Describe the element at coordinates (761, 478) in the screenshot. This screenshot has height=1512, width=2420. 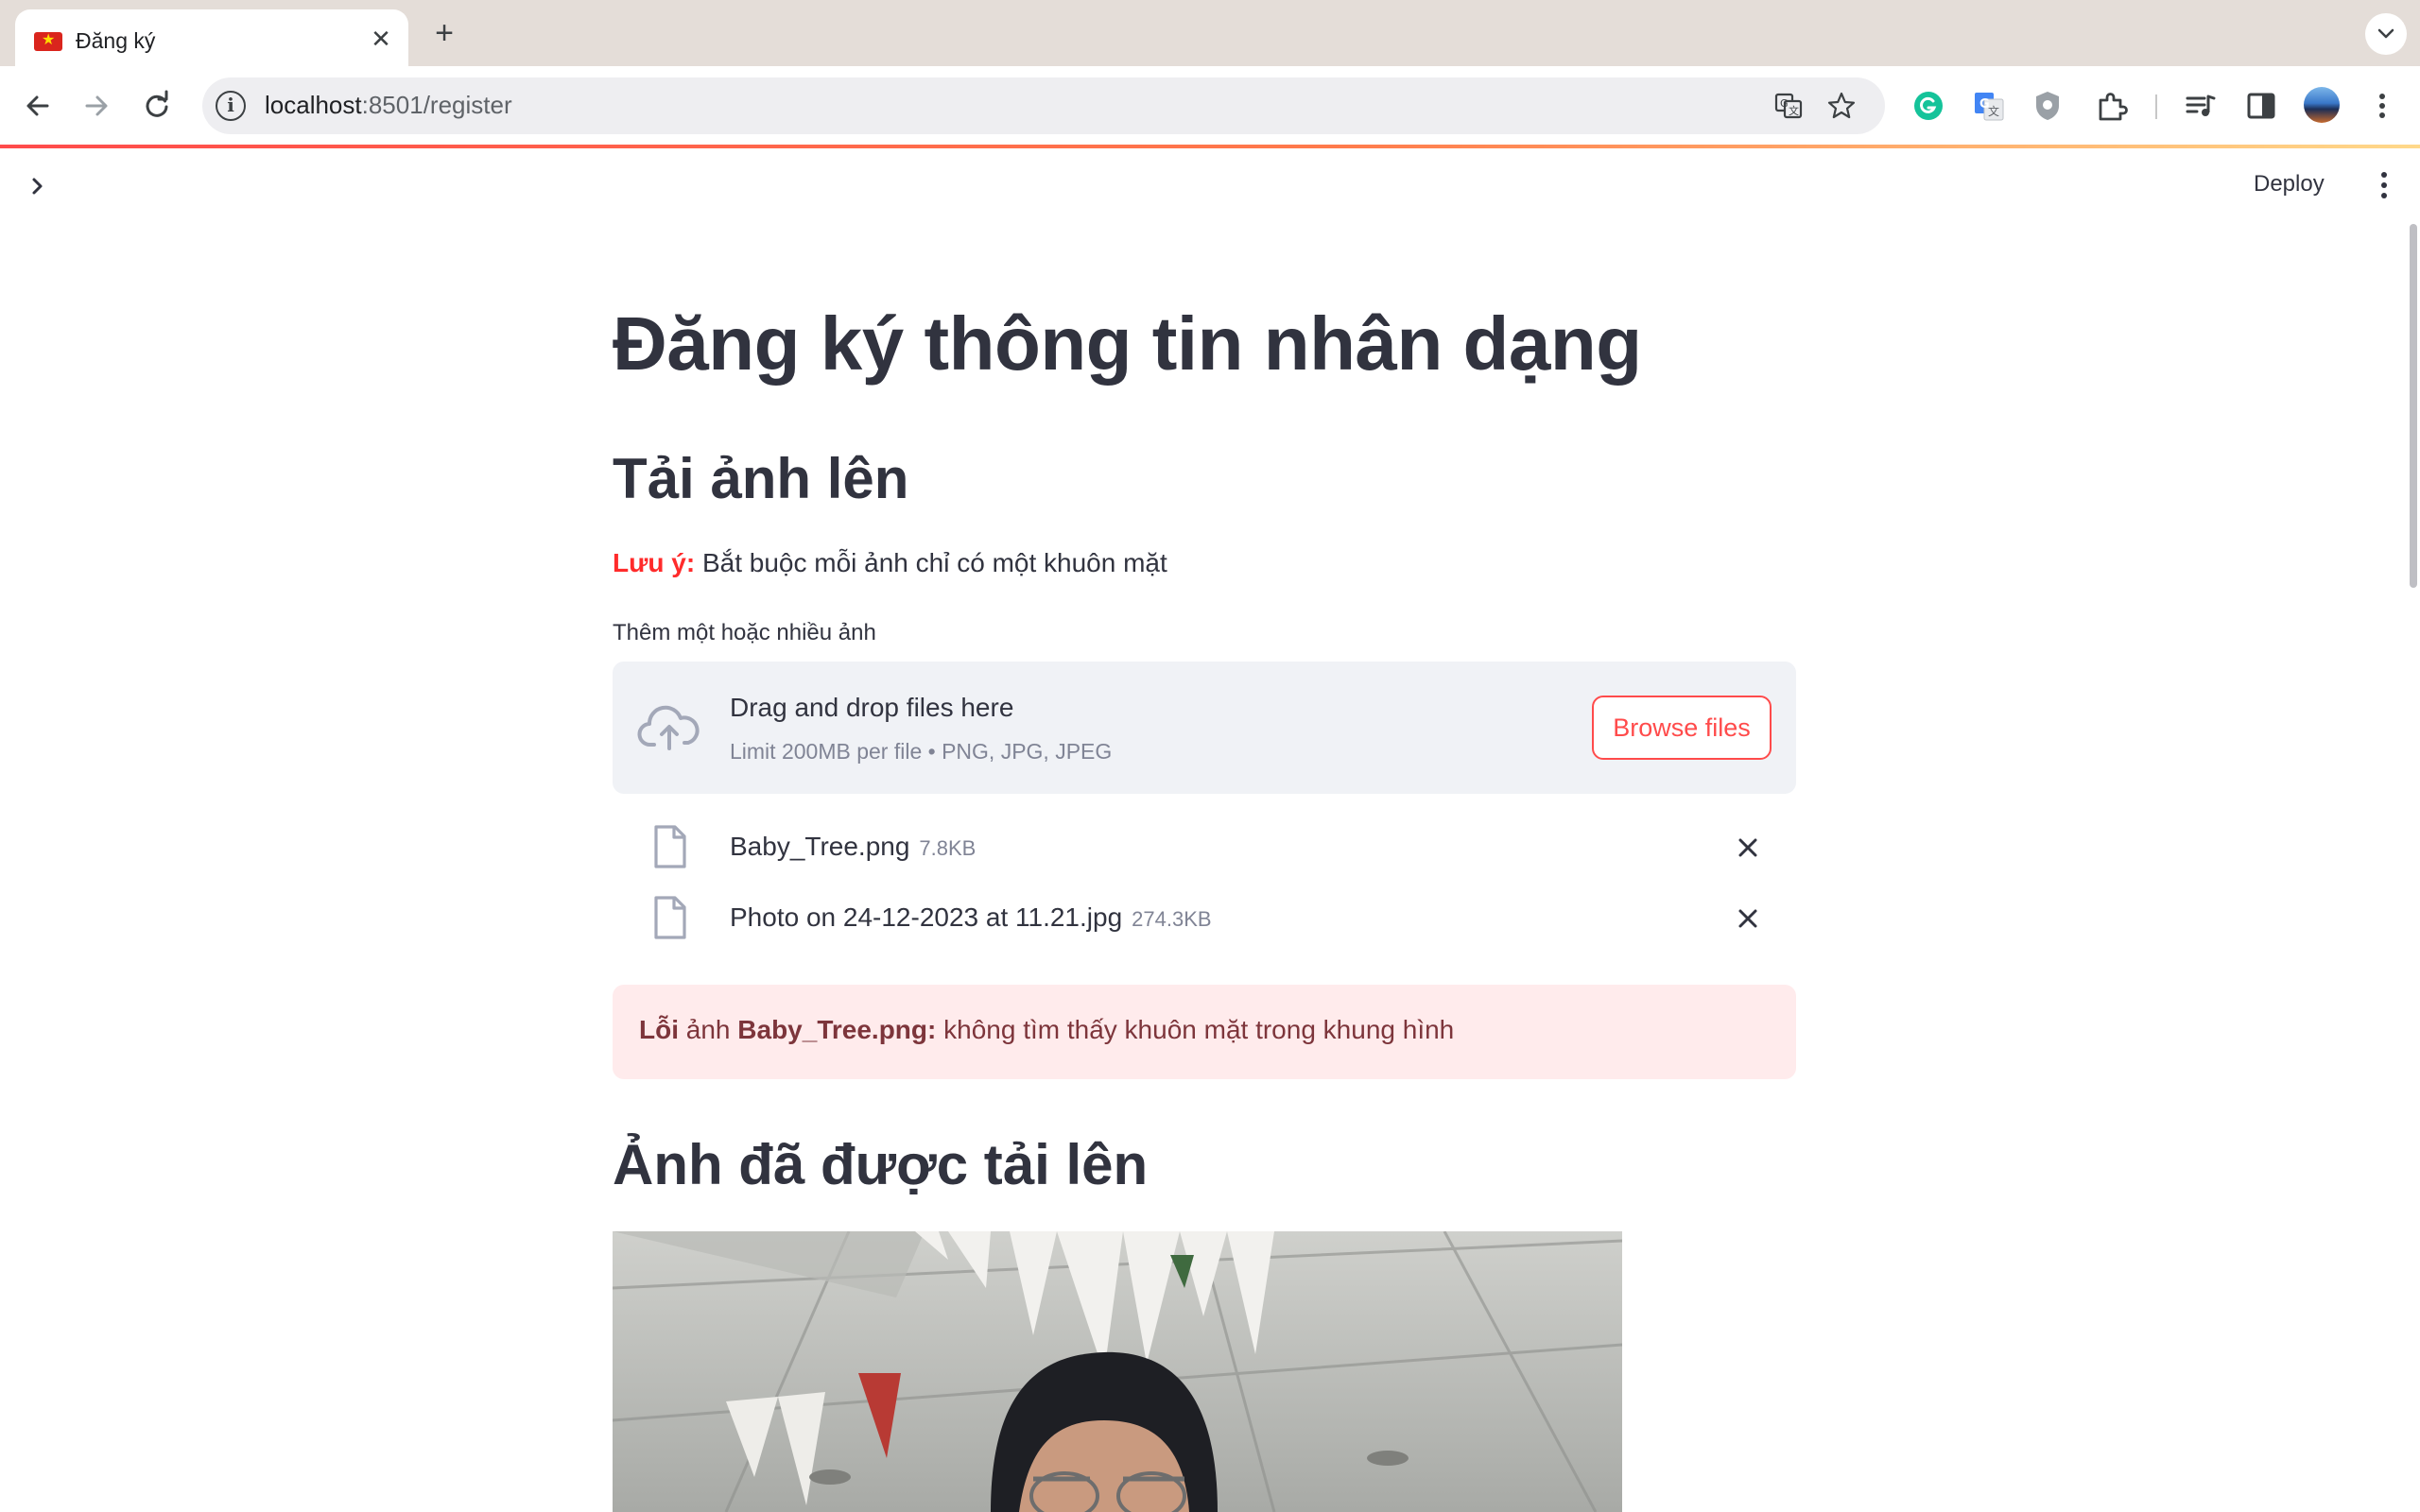
I see `upload-section-title: Tải ảnh lên` at that location.